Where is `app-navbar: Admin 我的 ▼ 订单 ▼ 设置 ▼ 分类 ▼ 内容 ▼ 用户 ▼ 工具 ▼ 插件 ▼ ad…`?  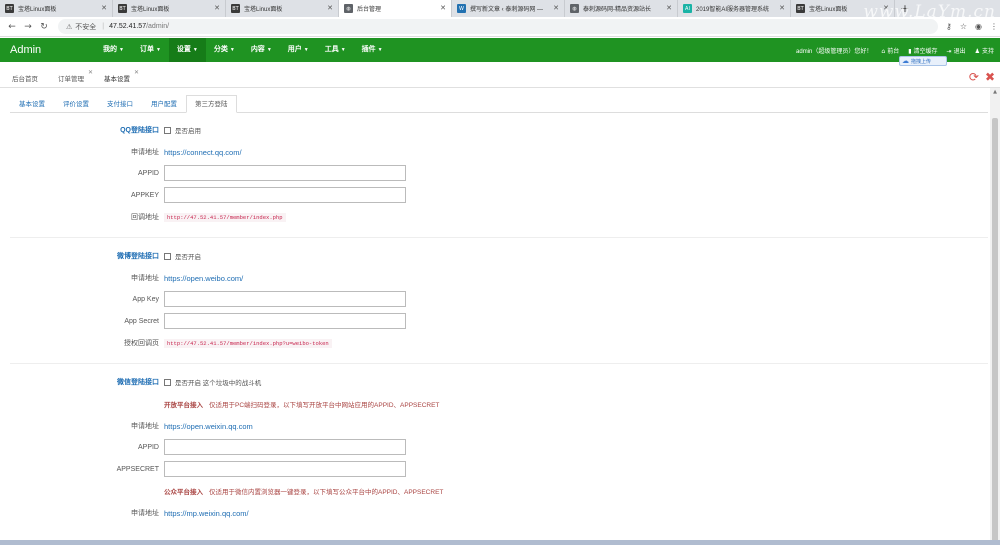
app-navbar: Admin 我的 ▼ 订单 ▼ 设置 ▼ 分类 ▼ 内容 ▼ 用户 ▼ 工具 ▼ 插件 ▼ ad… is located at coordinates (500, 50).